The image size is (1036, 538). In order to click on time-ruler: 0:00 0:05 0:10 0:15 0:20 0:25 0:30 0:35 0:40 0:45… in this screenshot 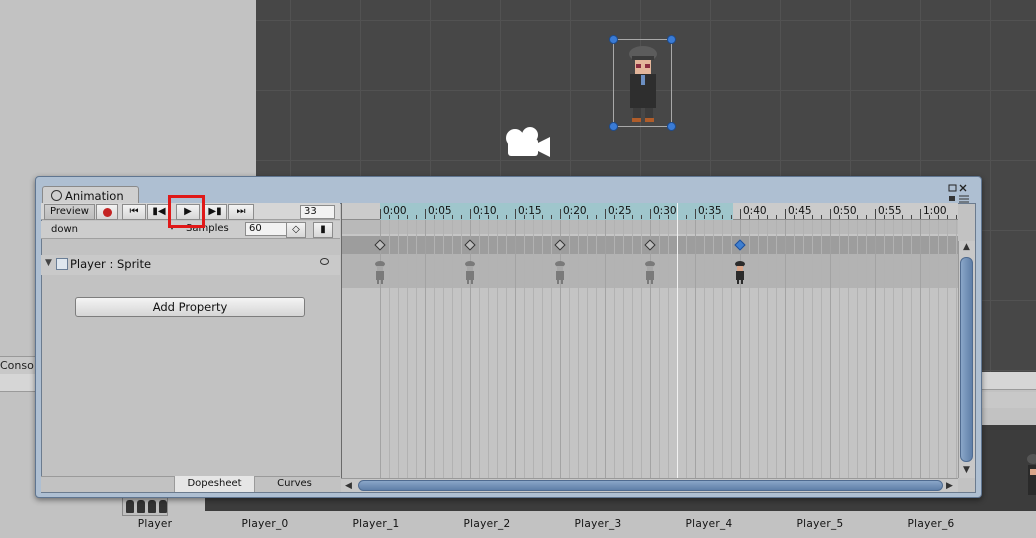, I will do `click(650, 211)`.